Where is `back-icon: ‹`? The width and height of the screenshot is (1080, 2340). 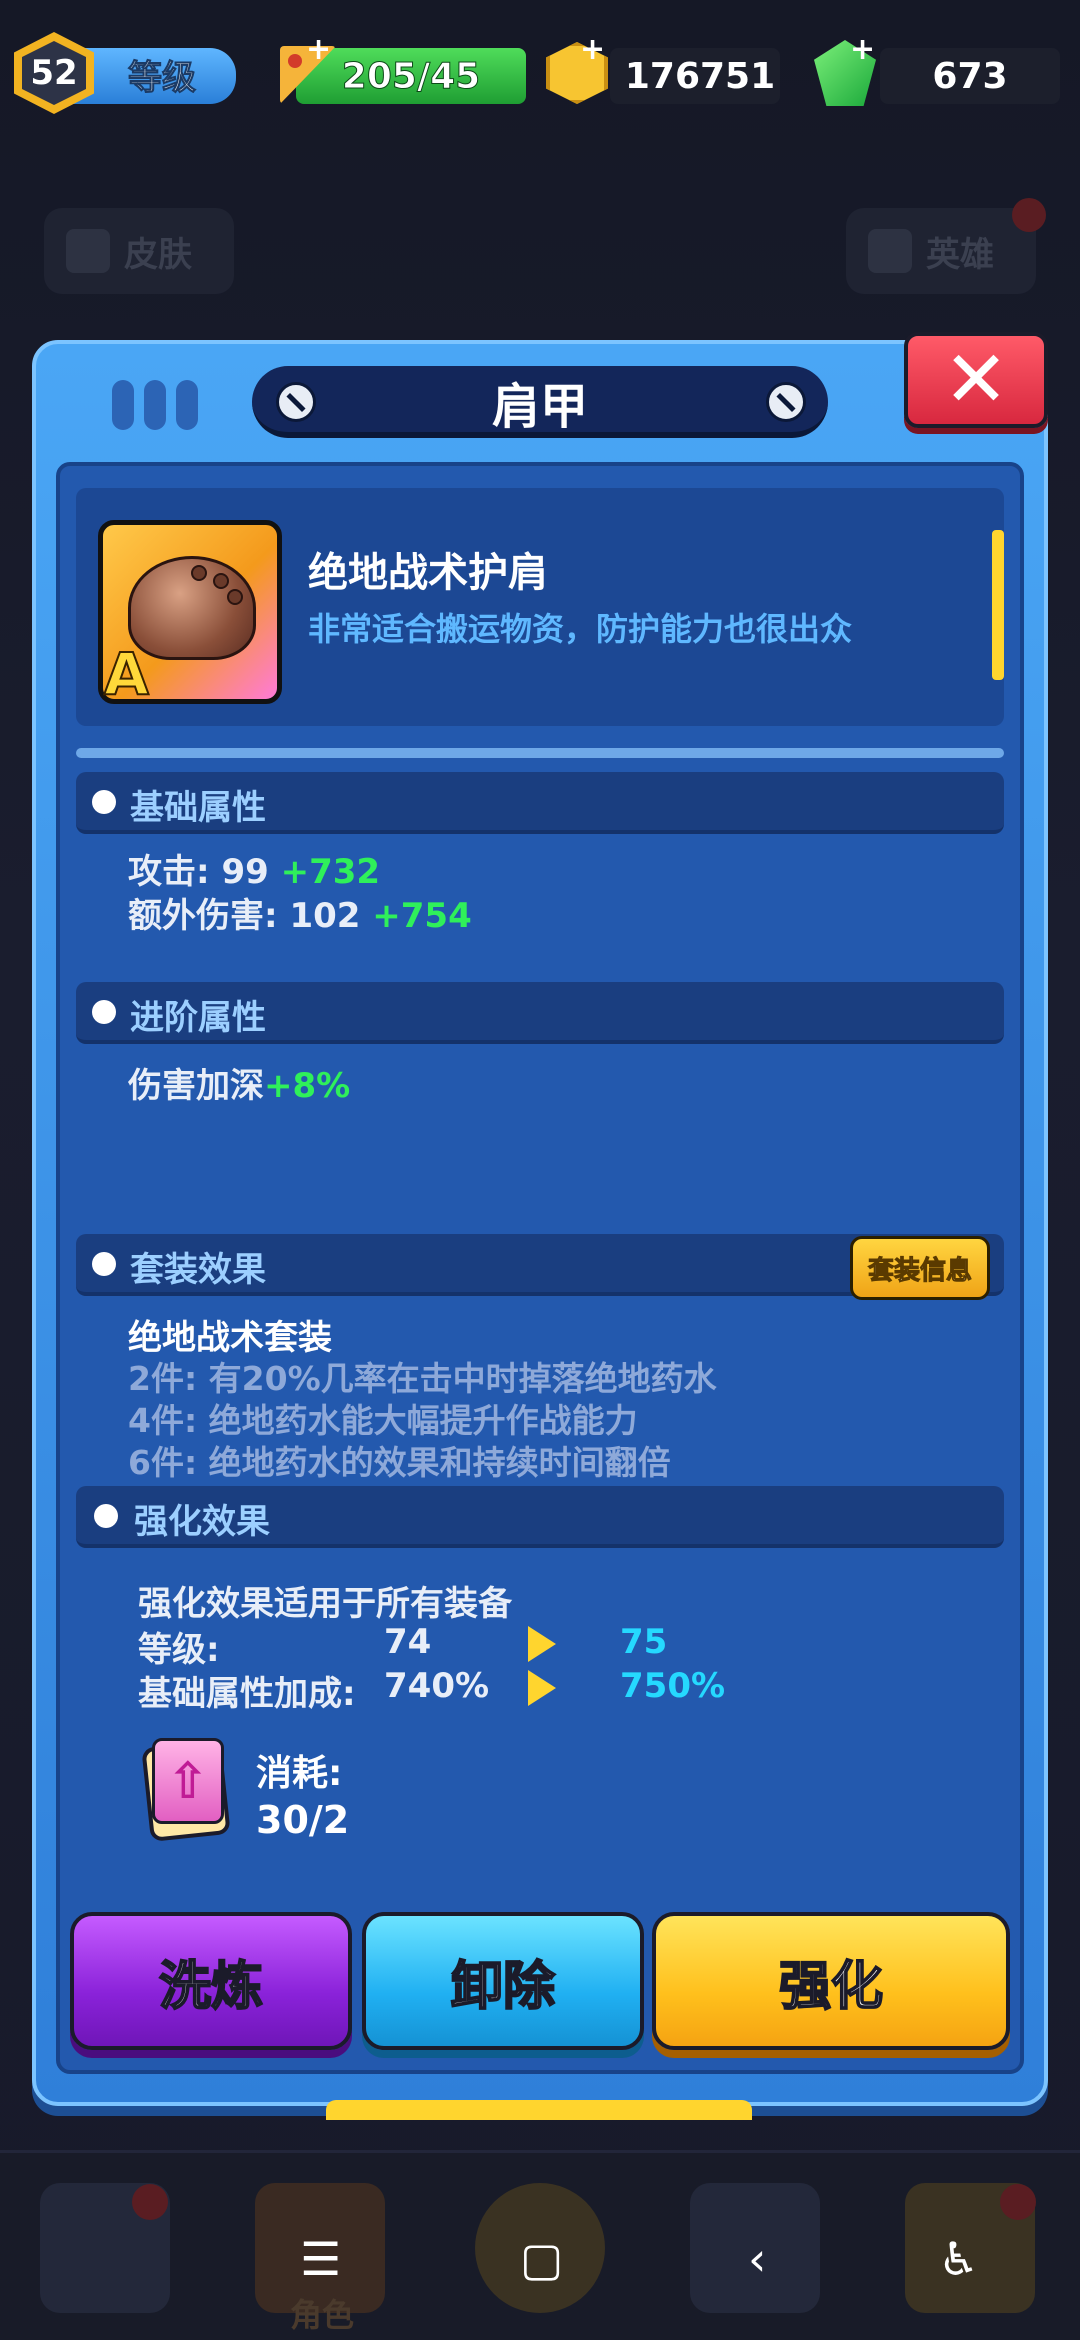
back-icon: ‹ is located at coordinates (757, 2259).